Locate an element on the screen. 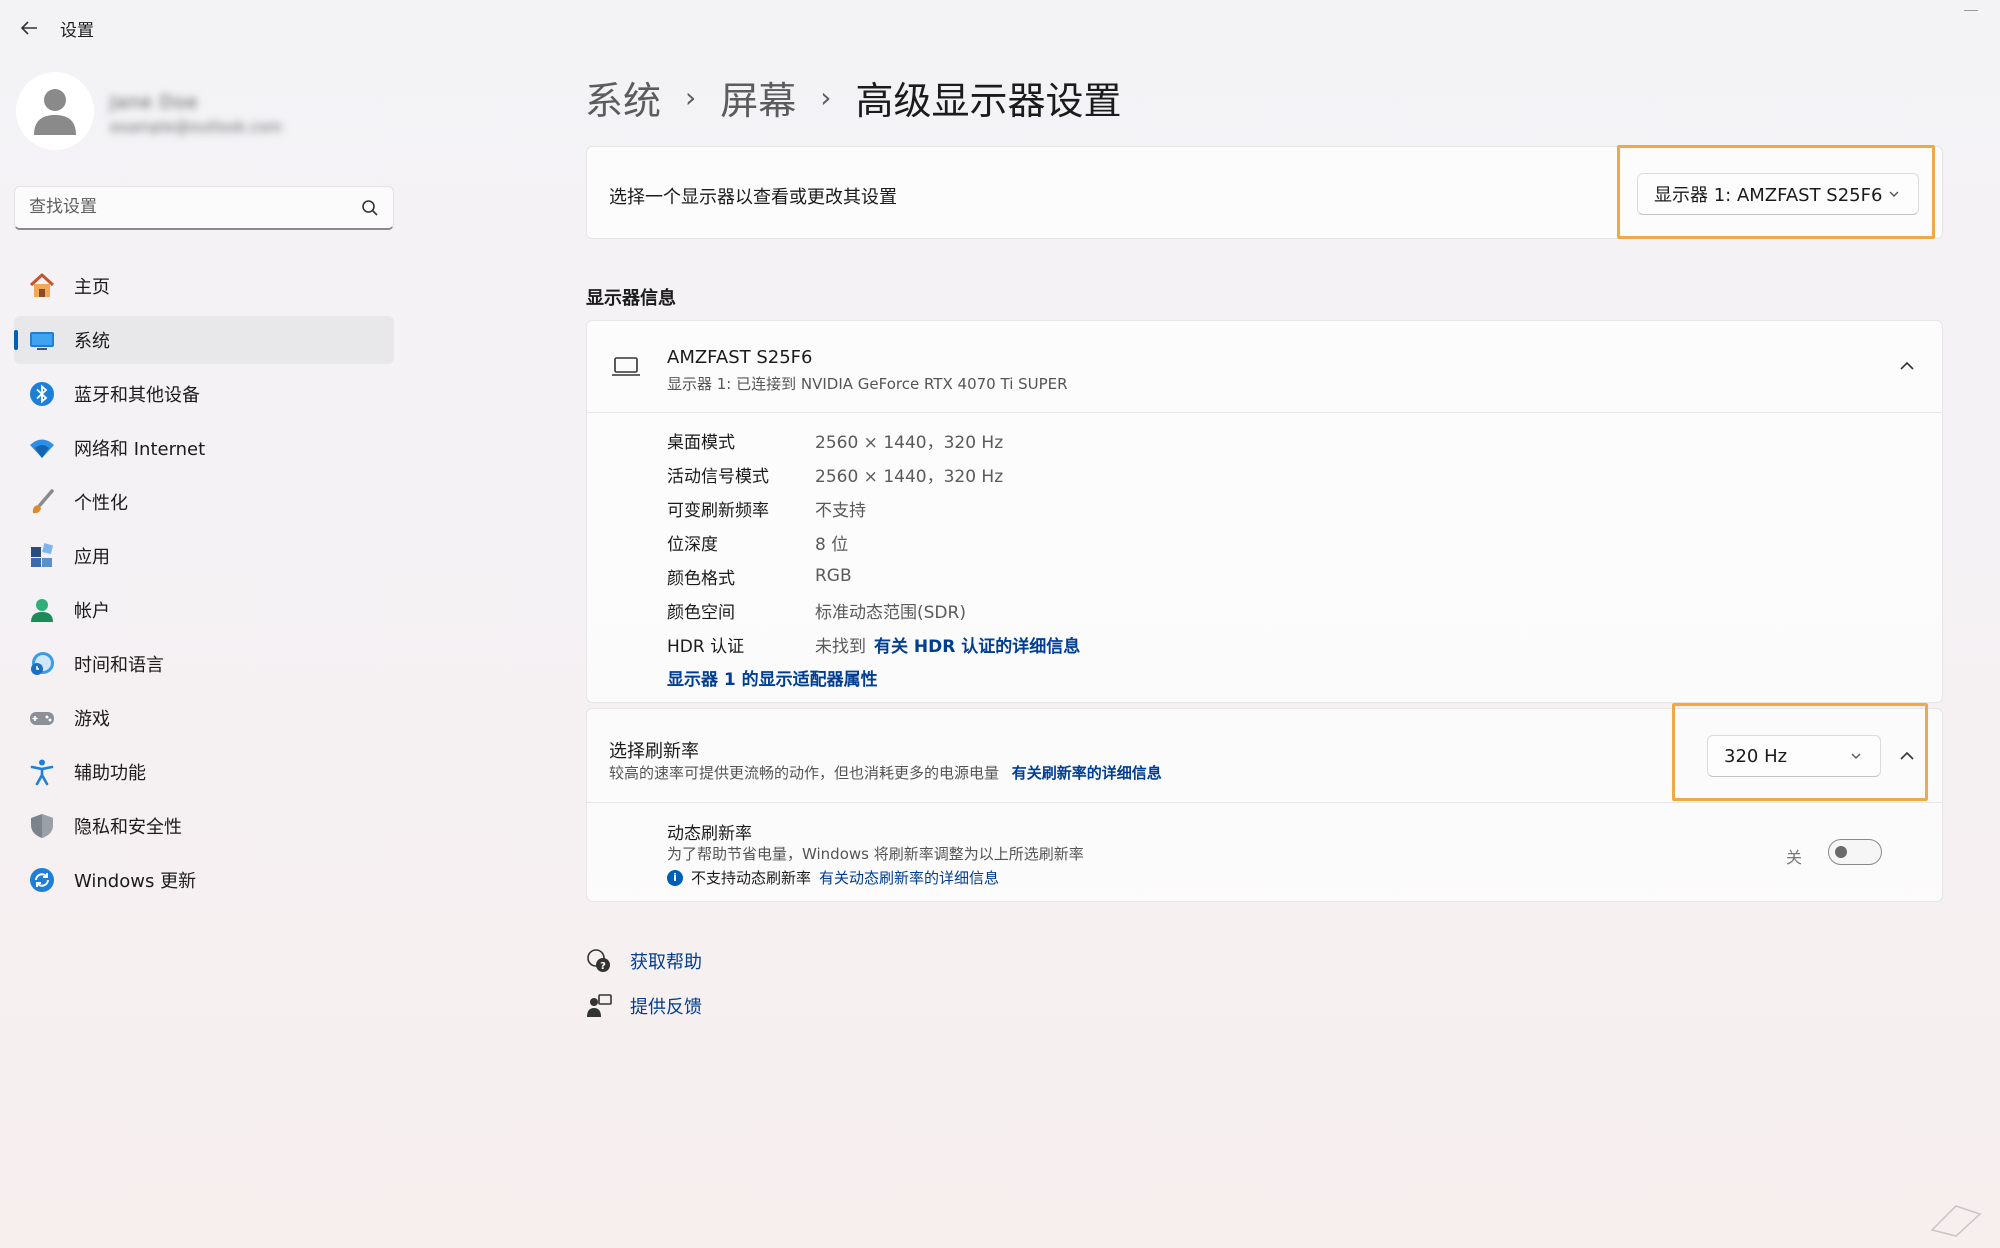 The width and height of the screenshot is (2000, 1248). wifi-icon is located at coordinates (42, 448).